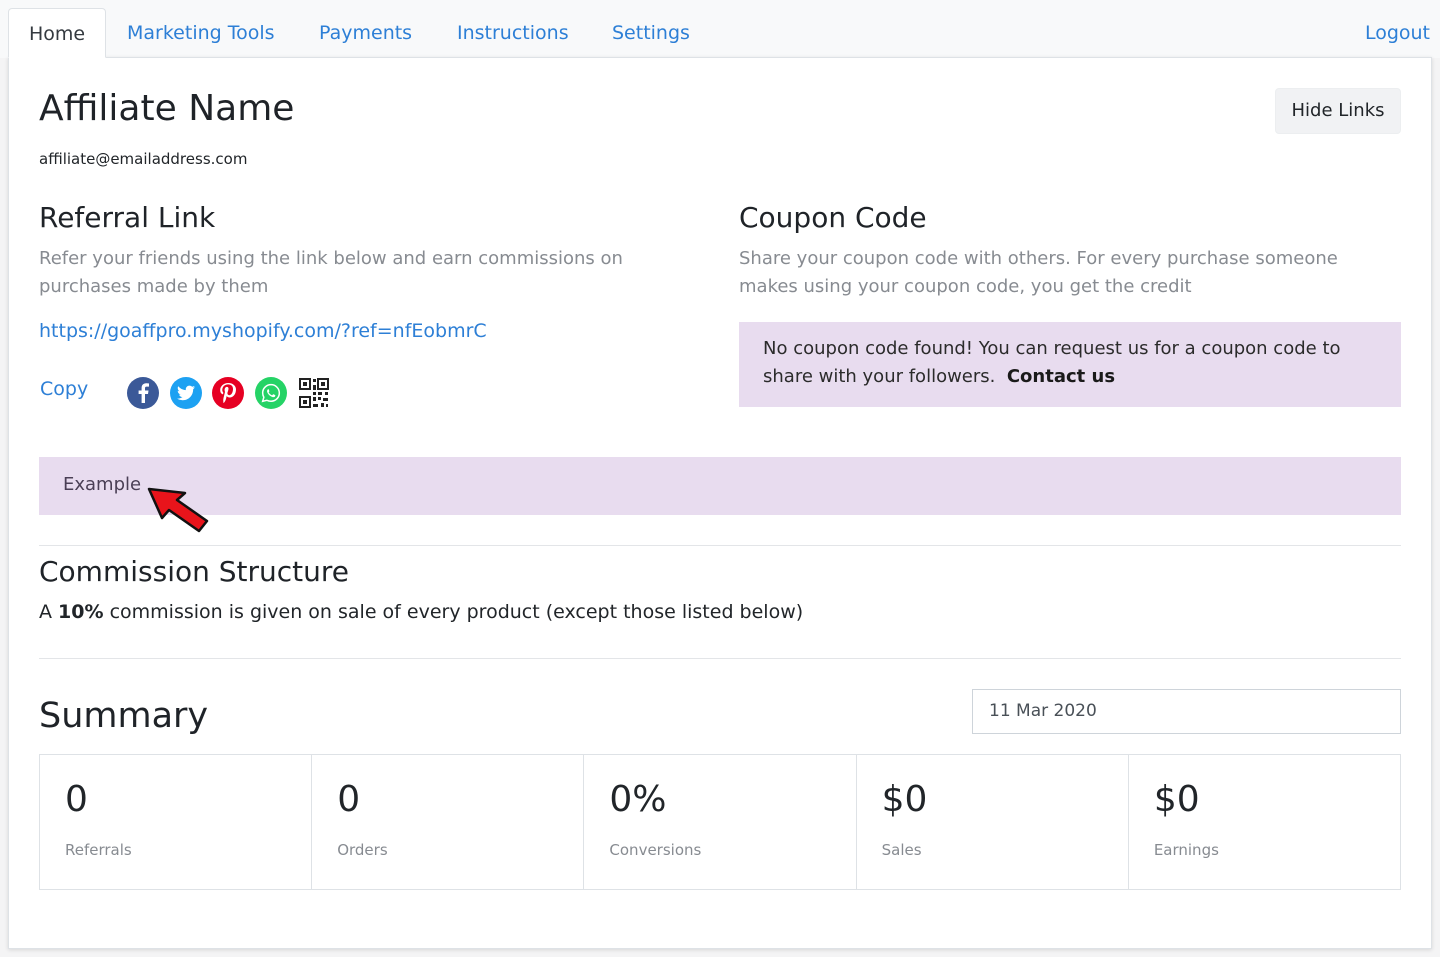  Describe the element at coordinates (57, 33) in the screenshot. I see `tab-home: Home` at that location.